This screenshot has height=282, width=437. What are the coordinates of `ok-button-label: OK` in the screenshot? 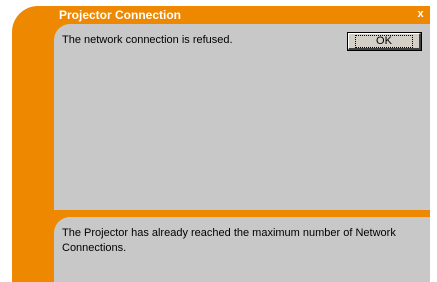 It's located at (384, 41).